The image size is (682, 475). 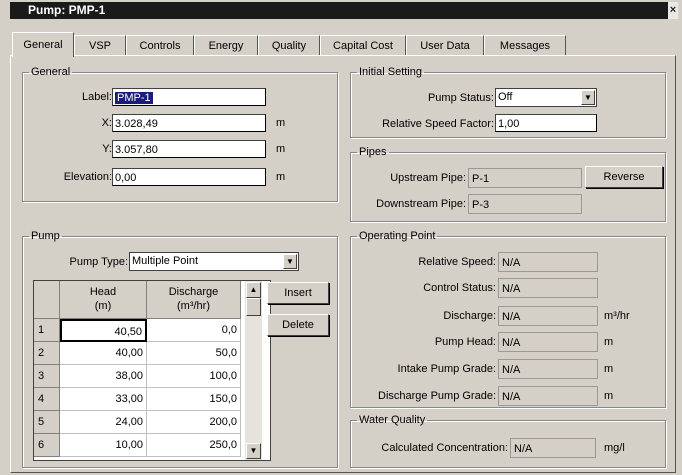 I want to click on close-icon: ×, so click(x=673, y=10).